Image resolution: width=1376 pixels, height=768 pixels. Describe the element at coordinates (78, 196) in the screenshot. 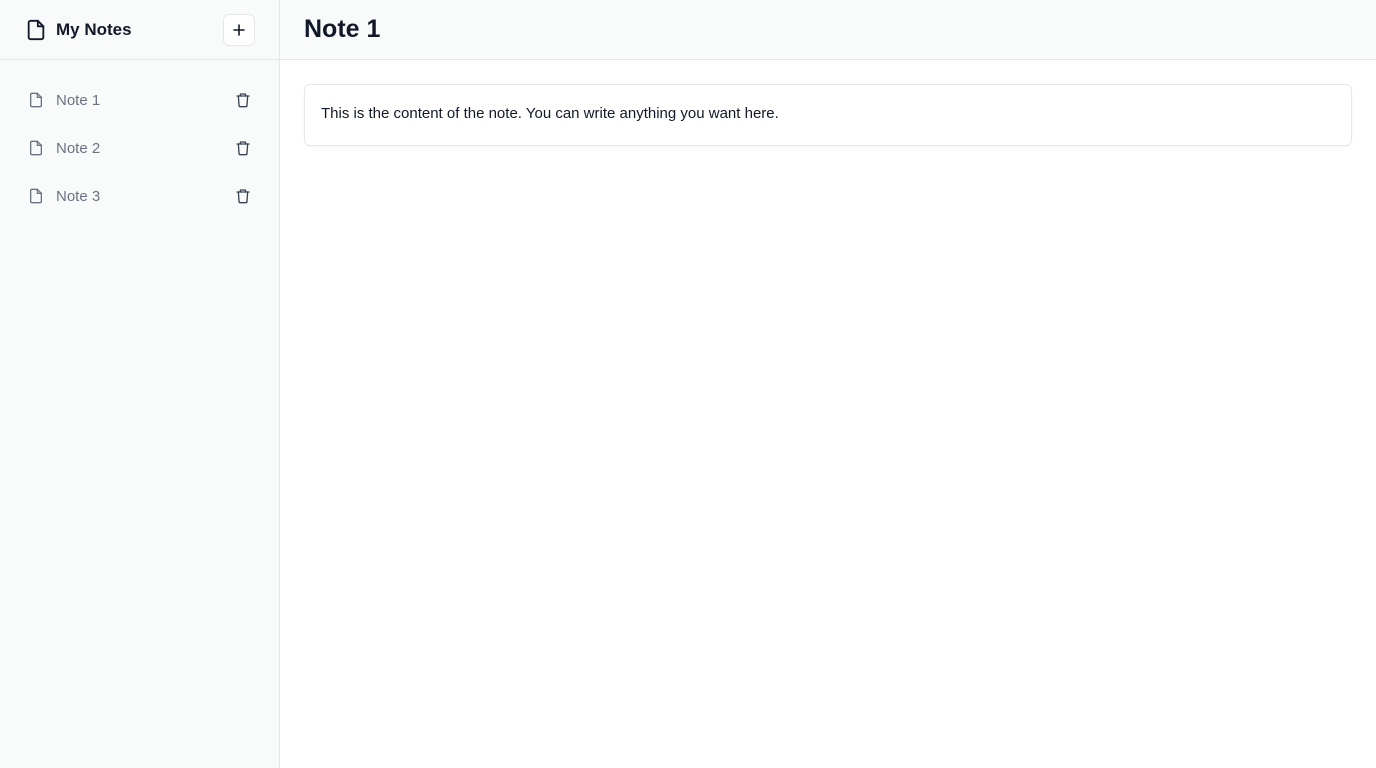

I see `note-item-label: Note 3` at that location.